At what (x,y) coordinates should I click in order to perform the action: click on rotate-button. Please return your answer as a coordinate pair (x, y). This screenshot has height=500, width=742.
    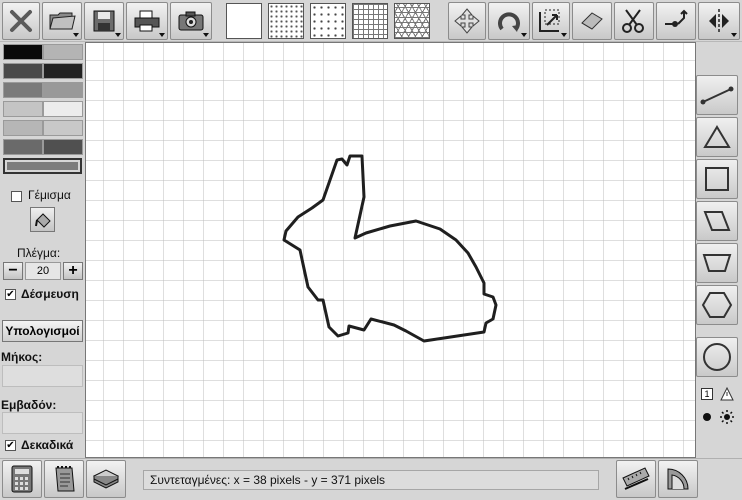
    Looking at the image, I should click on (509, 21).